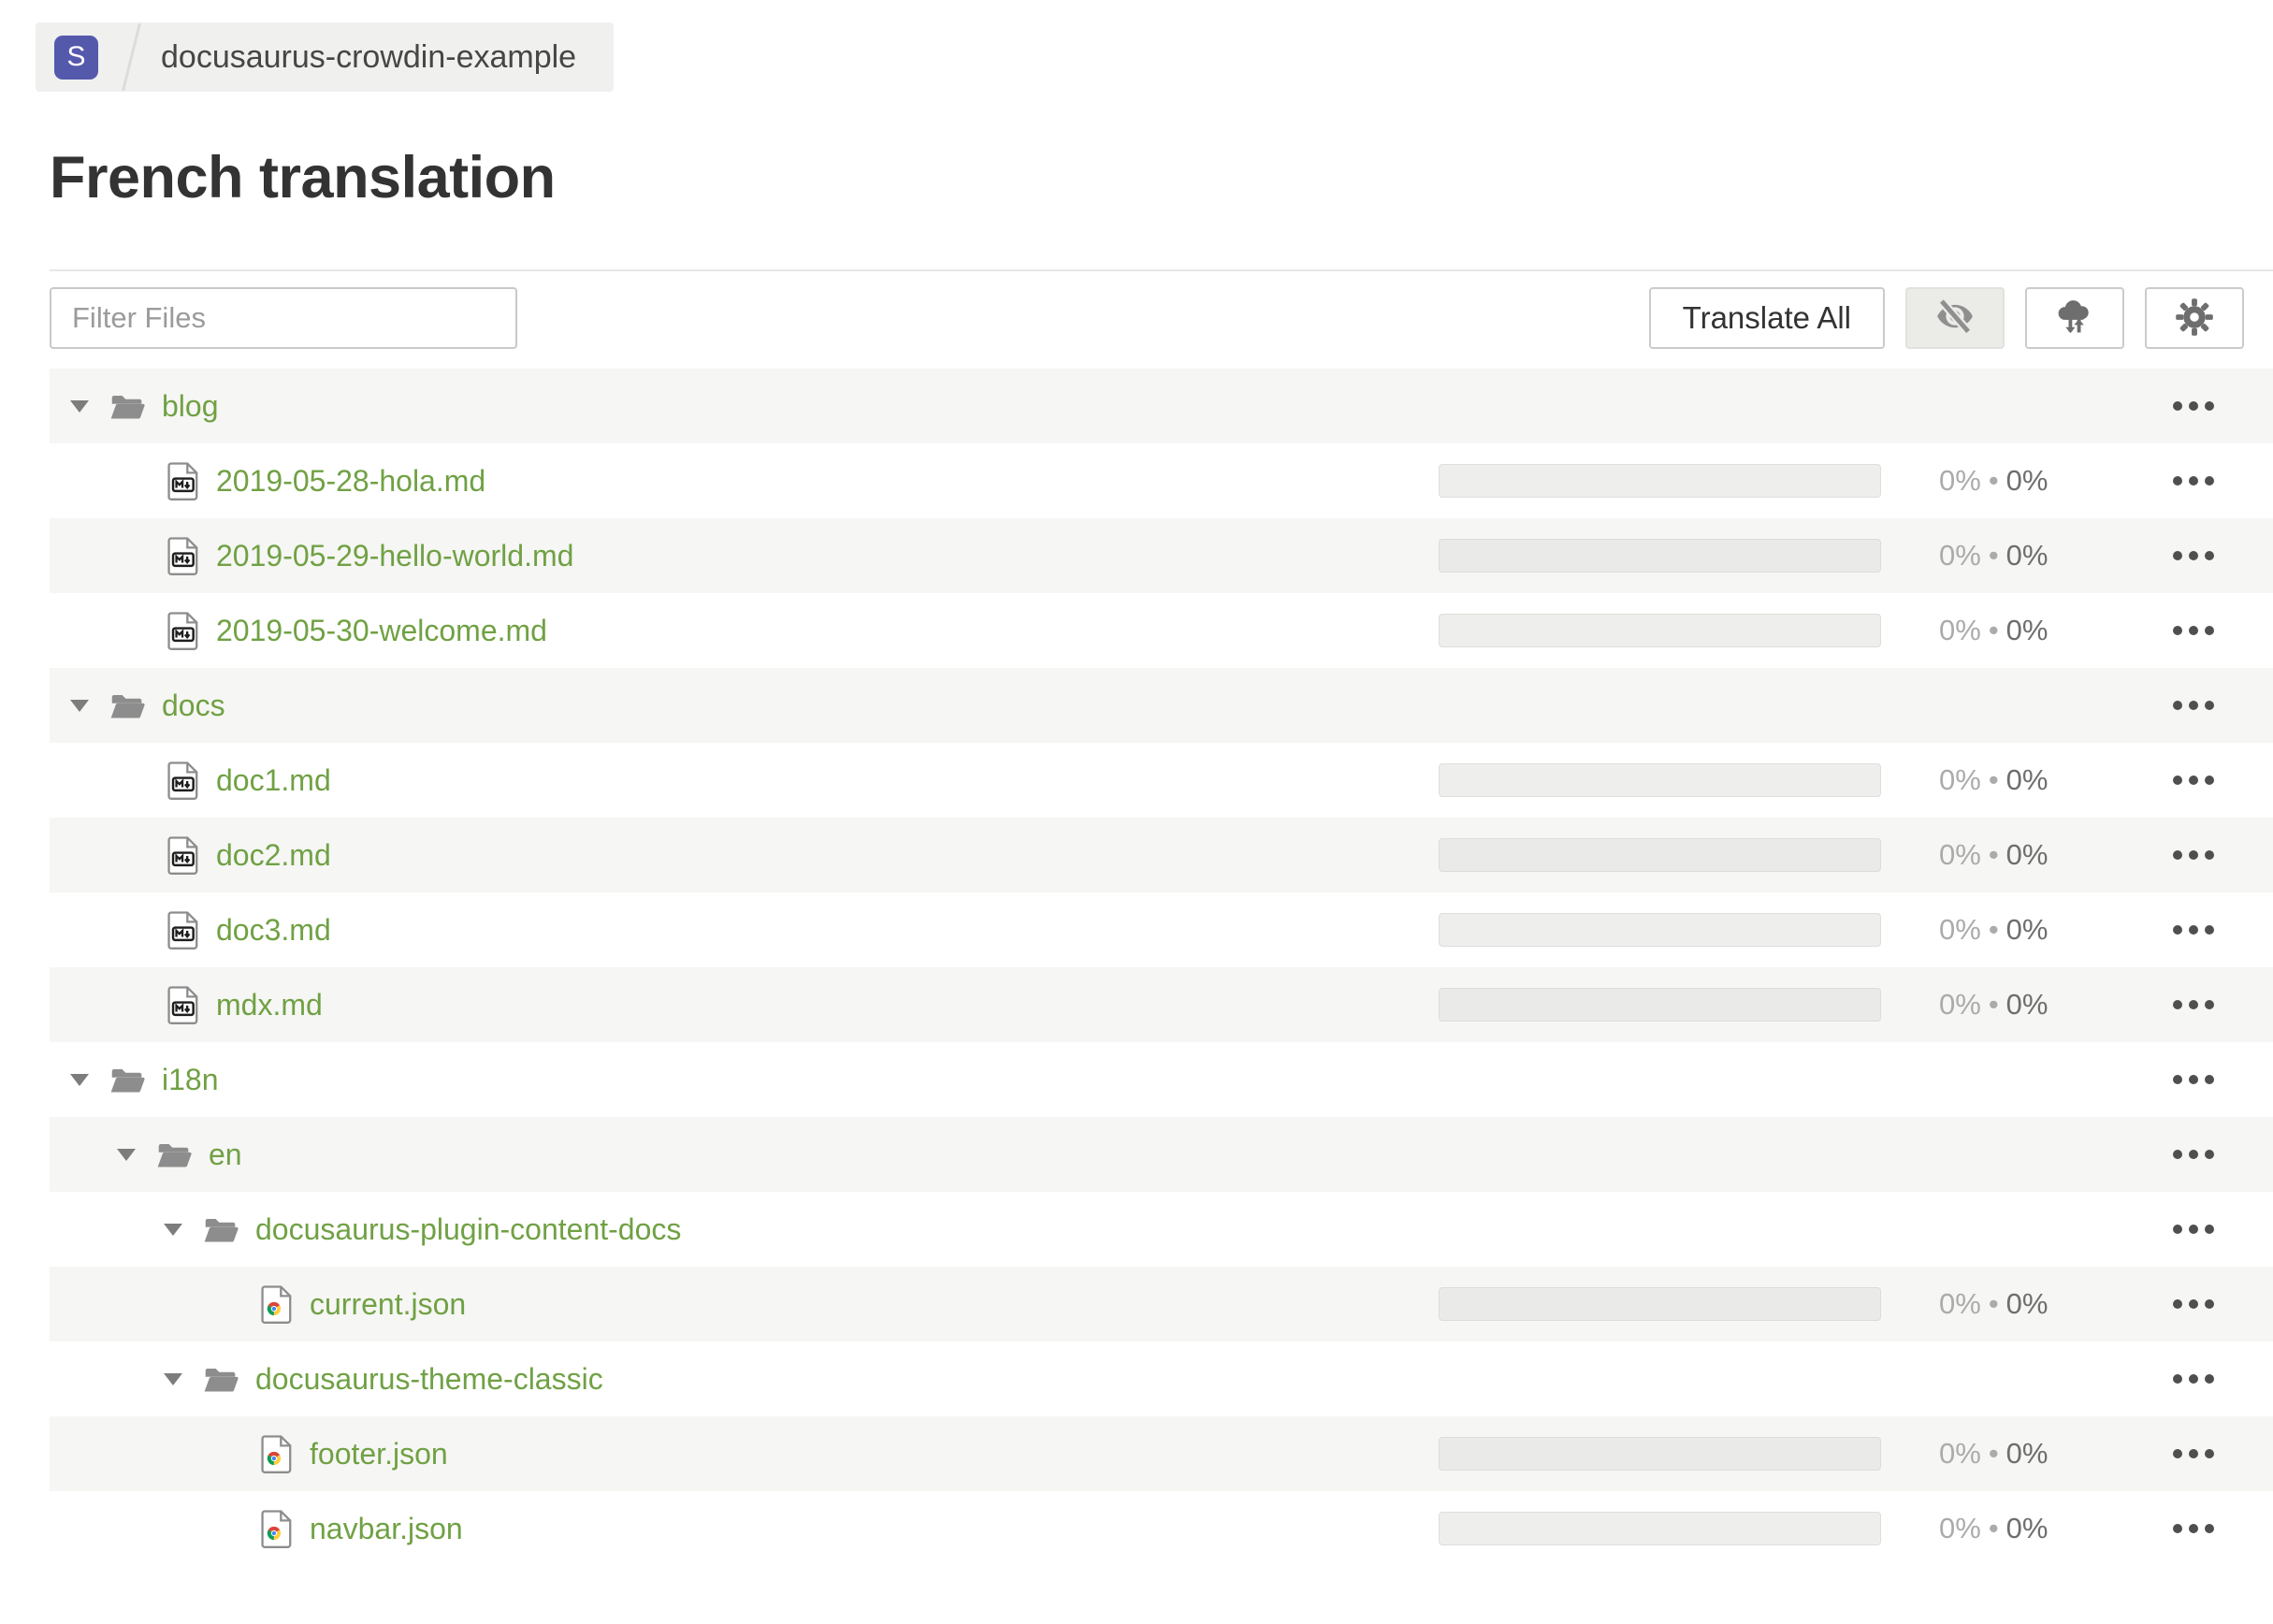  What do you see at coordinates (468, 1229) in the screenshot?
I see `folder-name-link: docusaurus-plugin-content-docs` at bounding box center [468, 1229].